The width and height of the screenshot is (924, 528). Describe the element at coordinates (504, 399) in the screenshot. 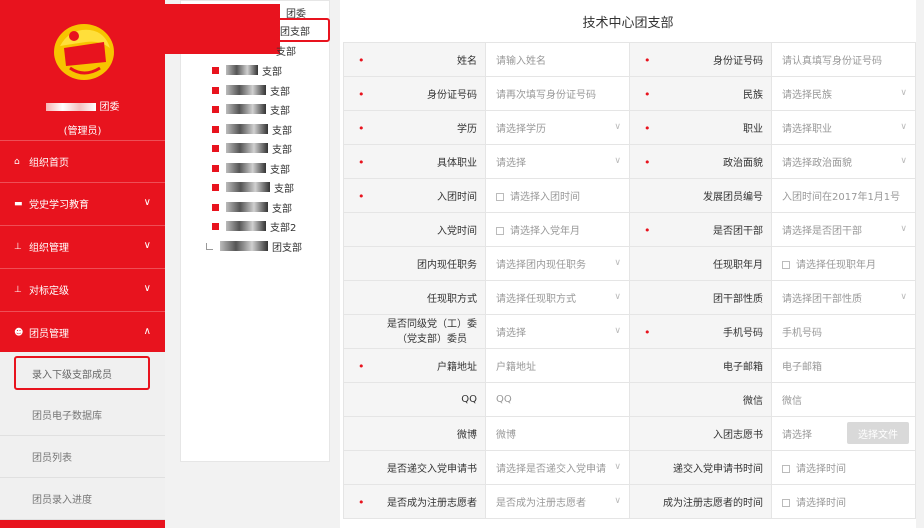

I see `field-placeholder: QQ` at that location.